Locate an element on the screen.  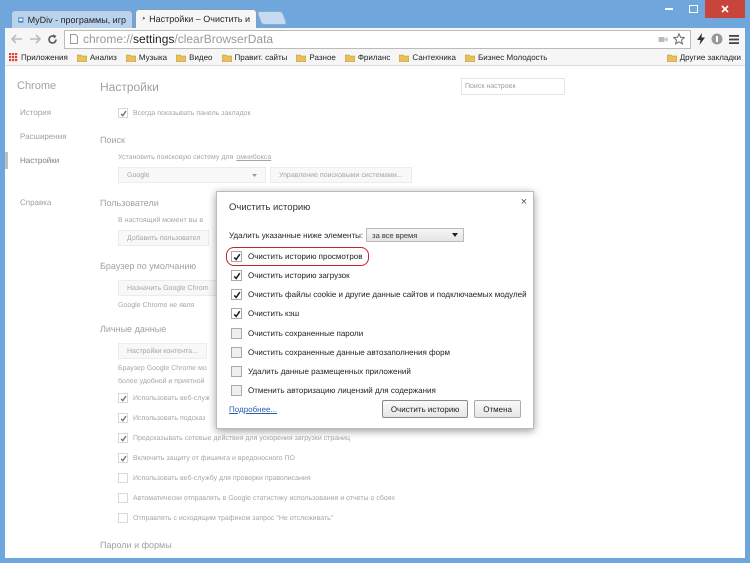
bookmark: Другие закладки is located at coordinates (703, 57).